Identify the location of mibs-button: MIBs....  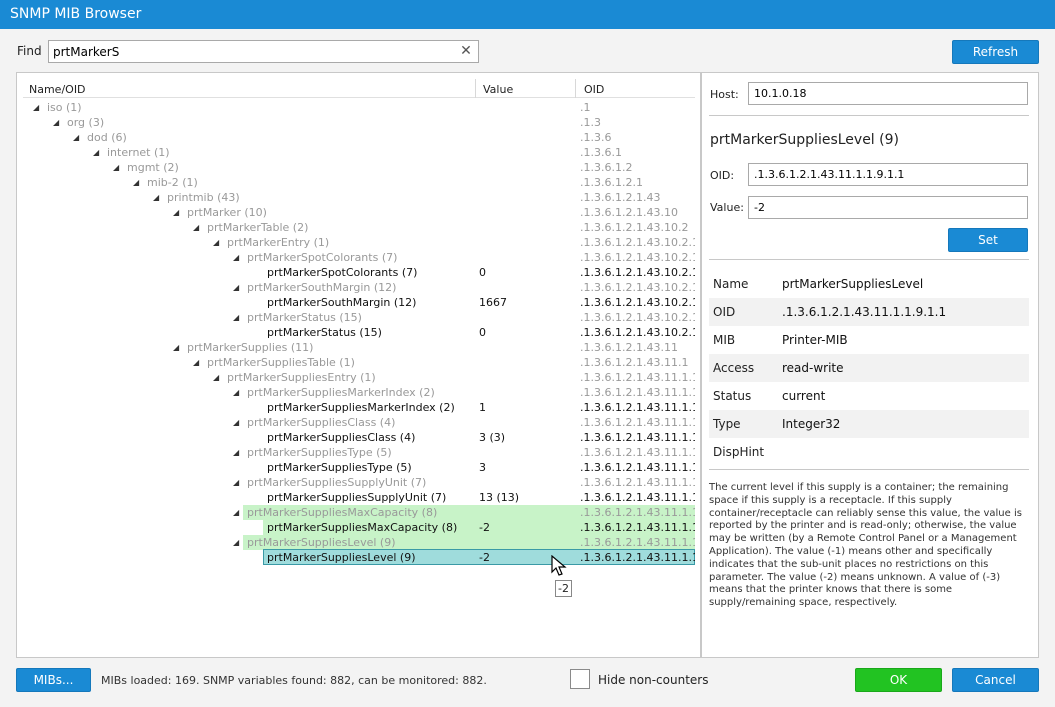
(53, 680).